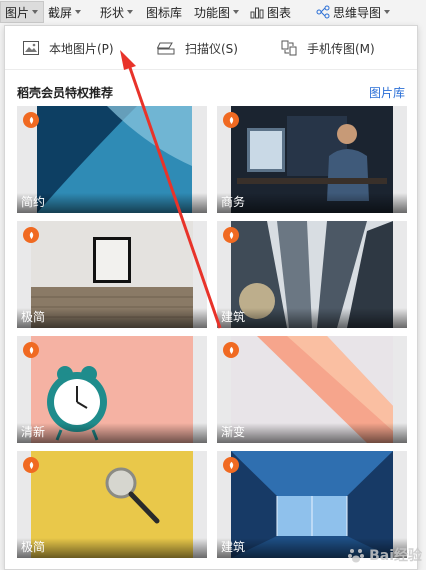 This screenshot has width=426, height=570. I want to click on screenshot-menu-button: 截屏, so click(70, 12).